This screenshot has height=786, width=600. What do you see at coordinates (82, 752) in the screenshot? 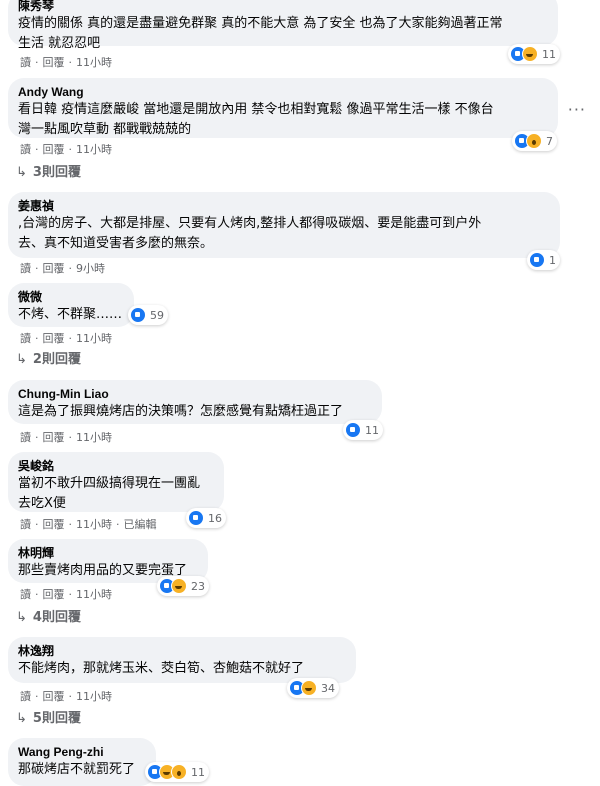
I see `comment-author: Wang Peng-zhi` at bounding box center [82, 752].